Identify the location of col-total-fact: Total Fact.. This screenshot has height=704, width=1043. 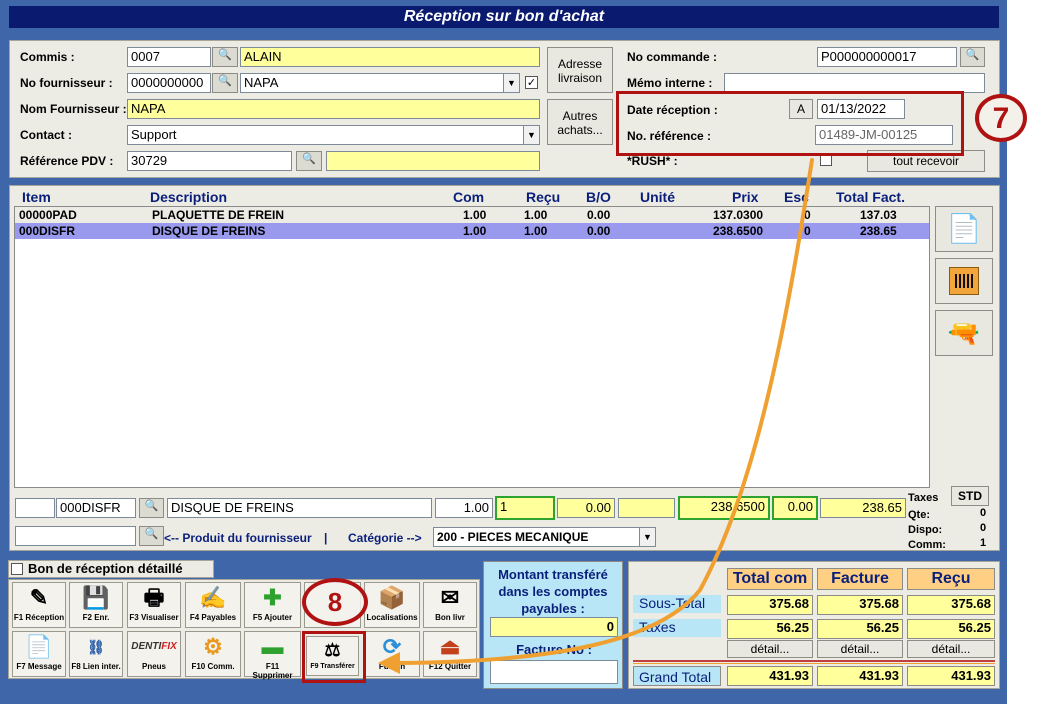
(870, 197).